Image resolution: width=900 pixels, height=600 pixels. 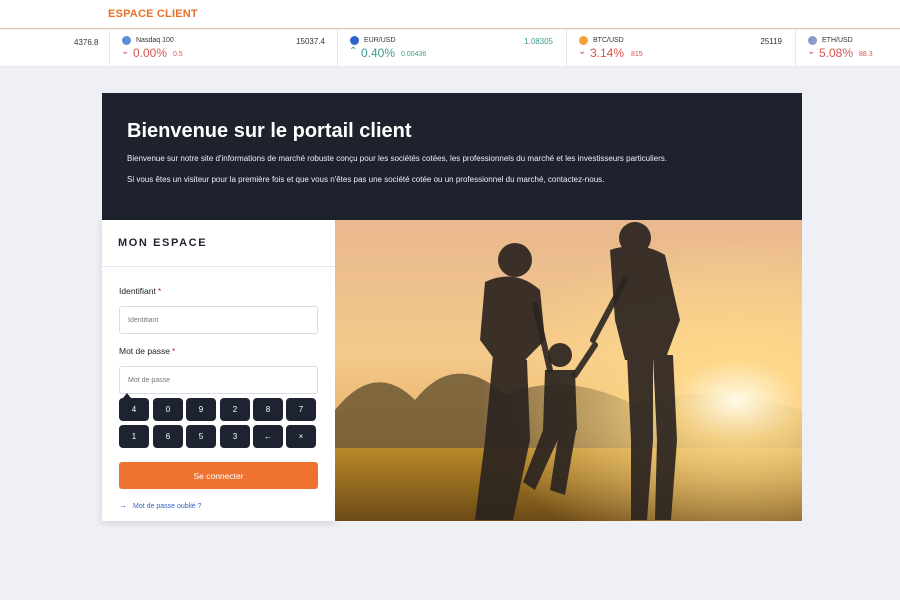 I want to click on ticker-price: 1.08305, so click(x=538, y=41).